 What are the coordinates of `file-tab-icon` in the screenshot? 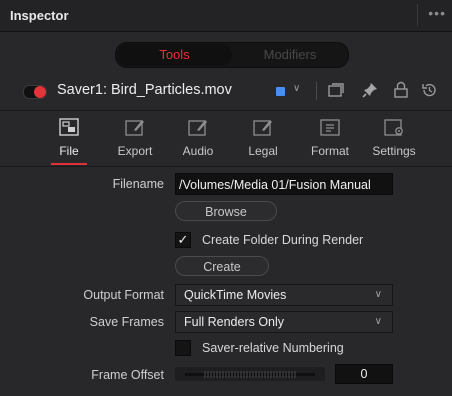 It's located at (69, 127).